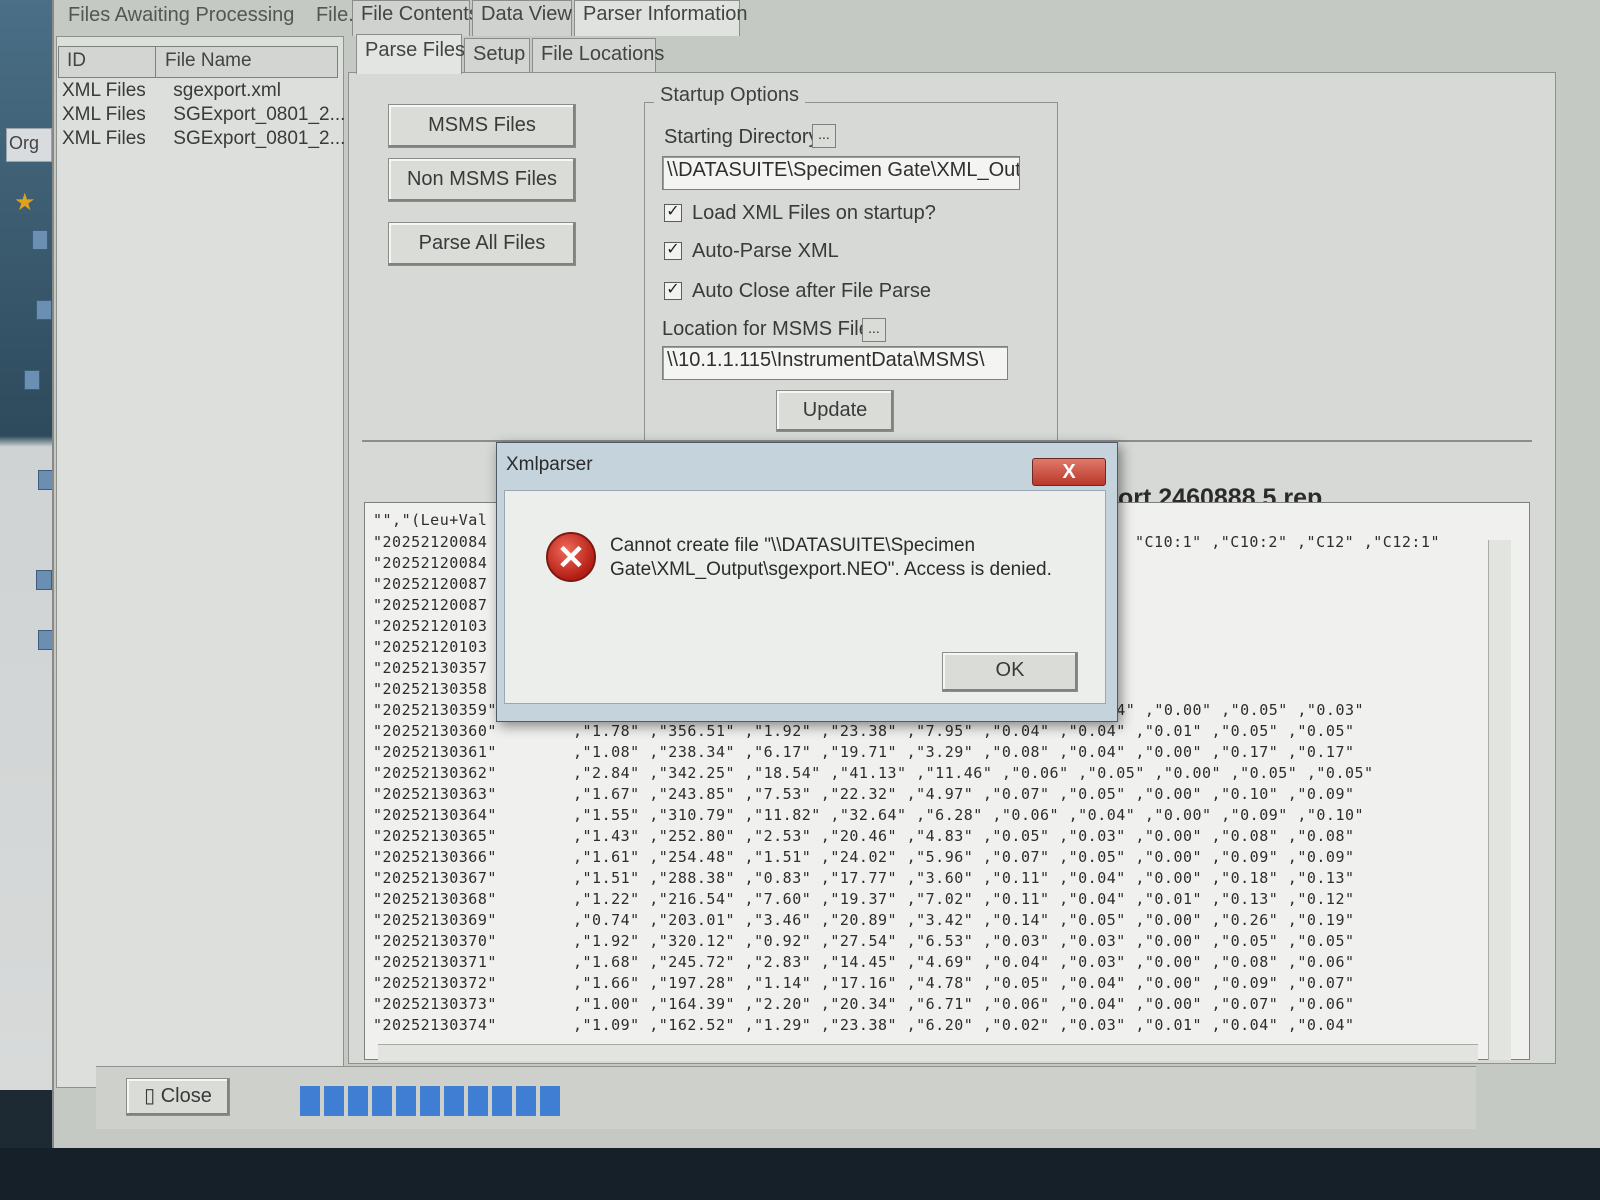 The height and width of the screenshot is (1200, 1600). I want to click on tab-setup: Setup, so click(497, 55).